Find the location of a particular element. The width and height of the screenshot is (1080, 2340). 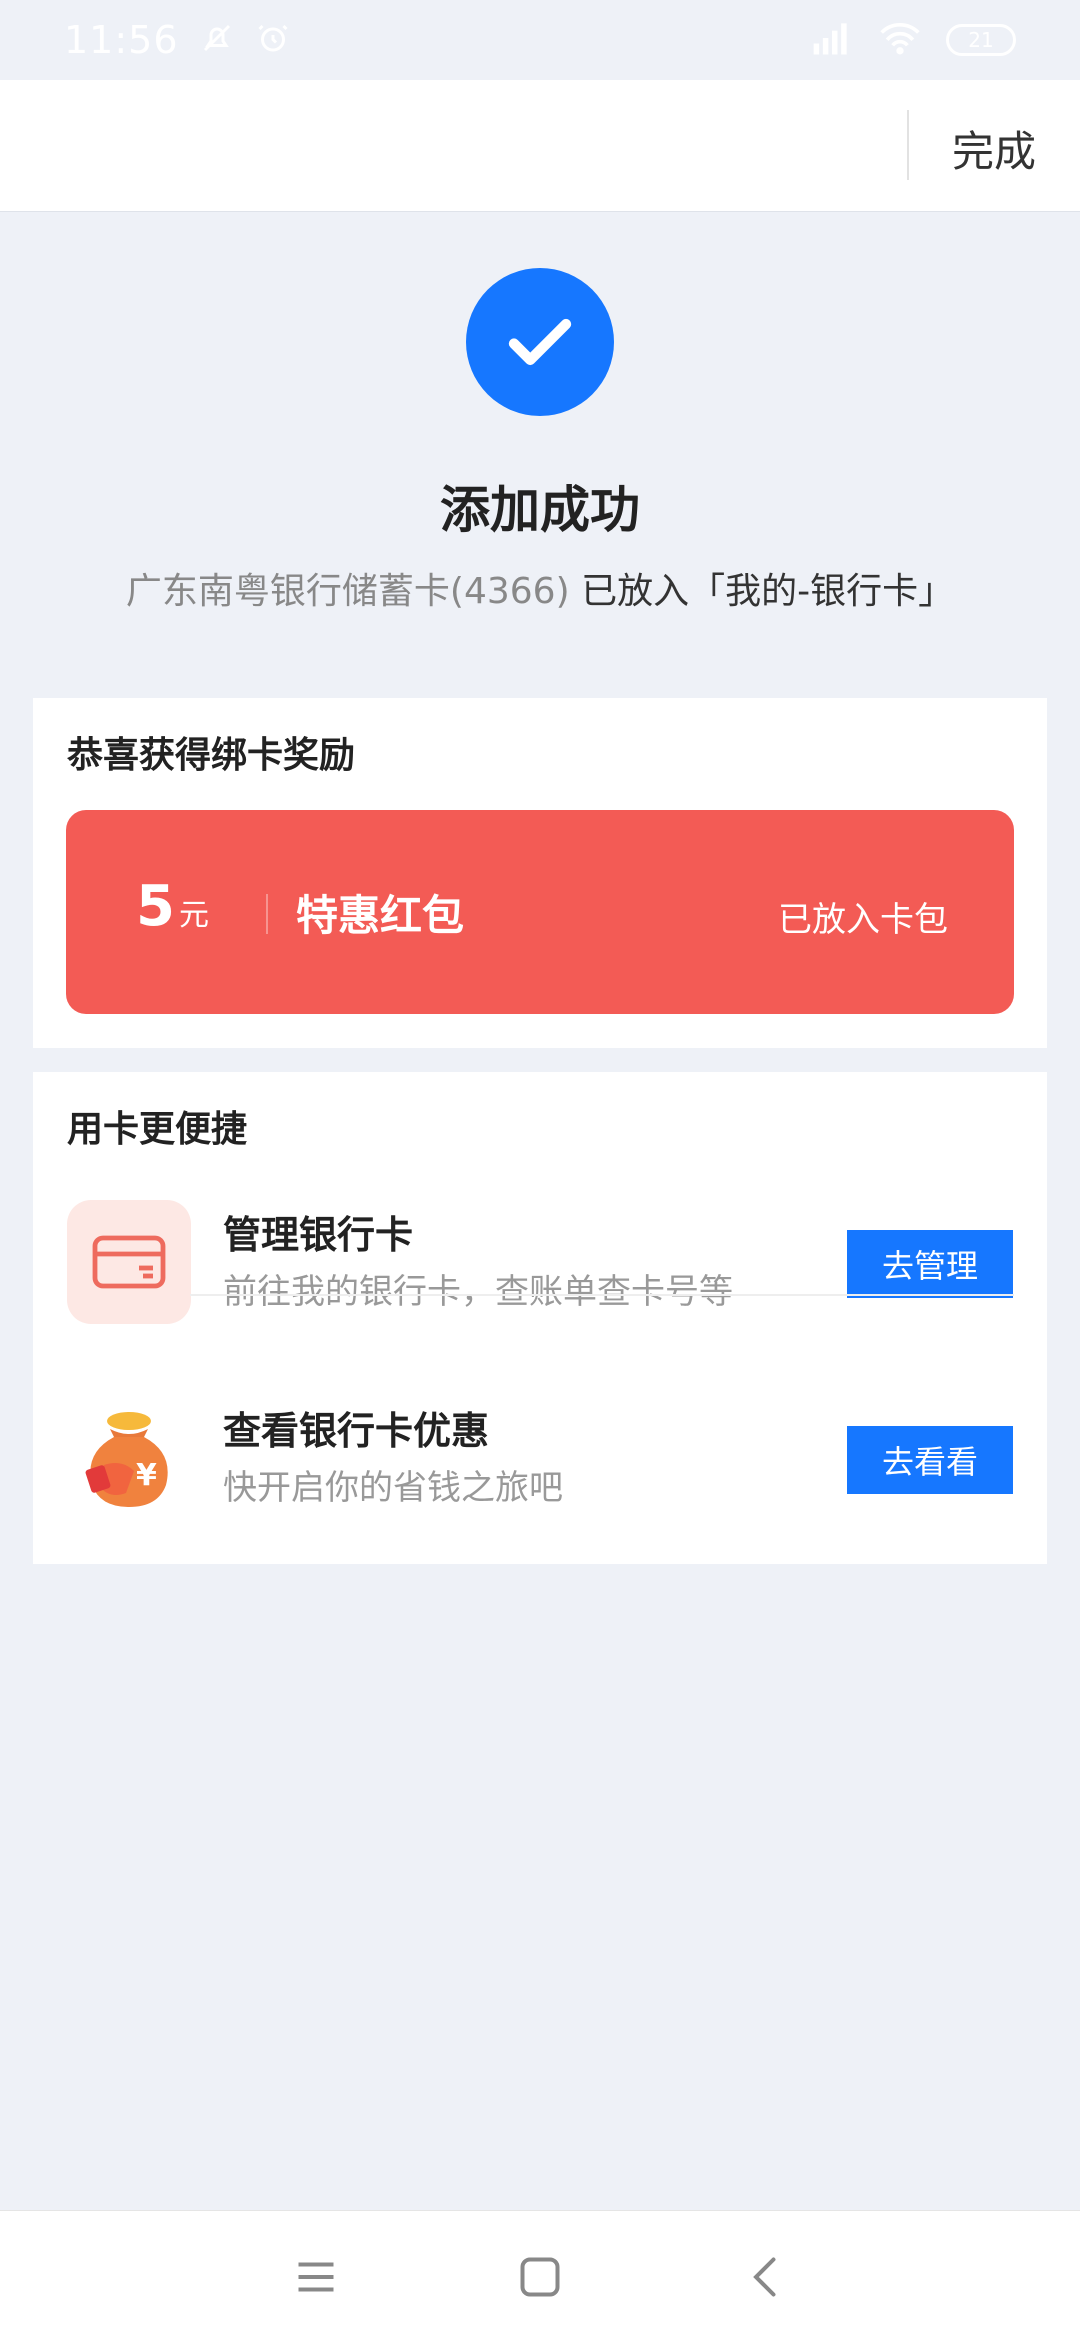

done-button: 完成 is located at coordinates (994, 148).